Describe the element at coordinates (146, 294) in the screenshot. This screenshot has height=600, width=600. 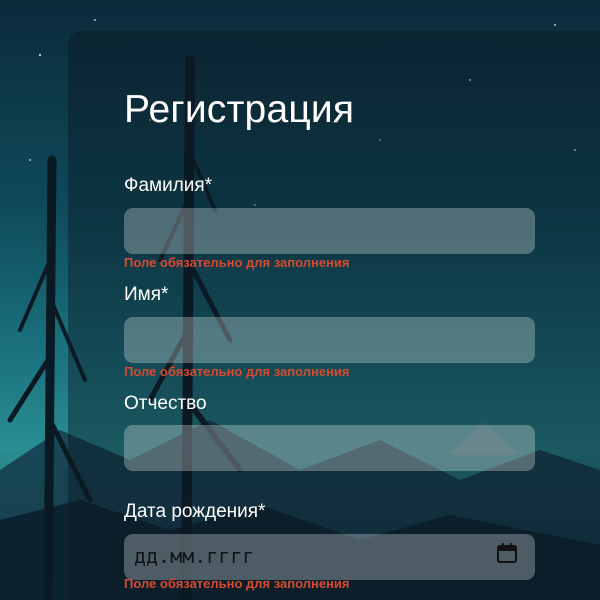
I see `name-label: Имя*` at that location.